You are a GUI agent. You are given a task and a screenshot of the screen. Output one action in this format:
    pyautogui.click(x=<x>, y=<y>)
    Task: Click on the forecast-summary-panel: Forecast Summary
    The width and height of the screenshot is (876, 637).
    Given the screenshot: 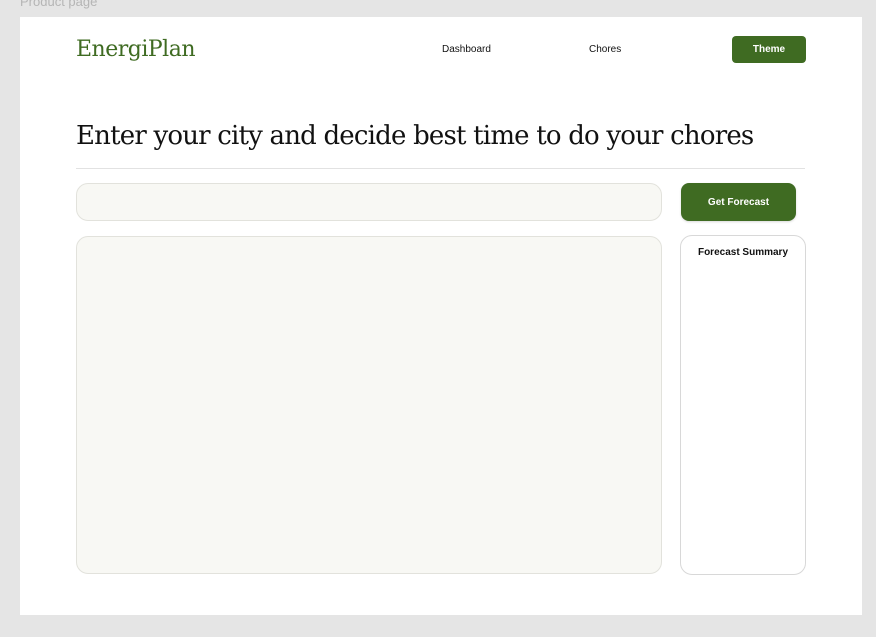 What is the action you would take?
    pyautogui.click(x=743, y=405)
    